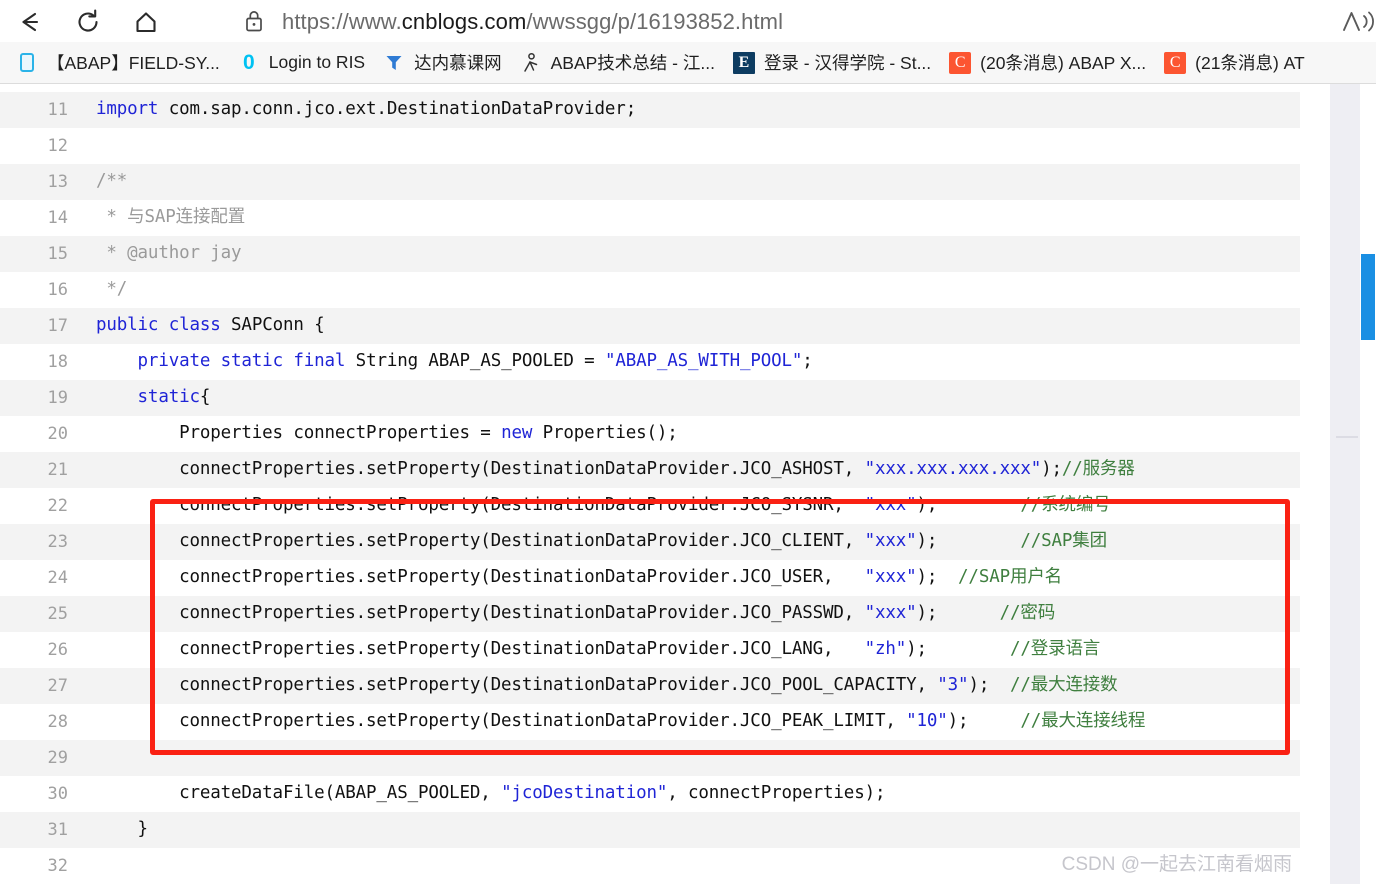  Describe the element at coordinates (57, 470) in the screenshot. I see `line-number: 21` at that location.